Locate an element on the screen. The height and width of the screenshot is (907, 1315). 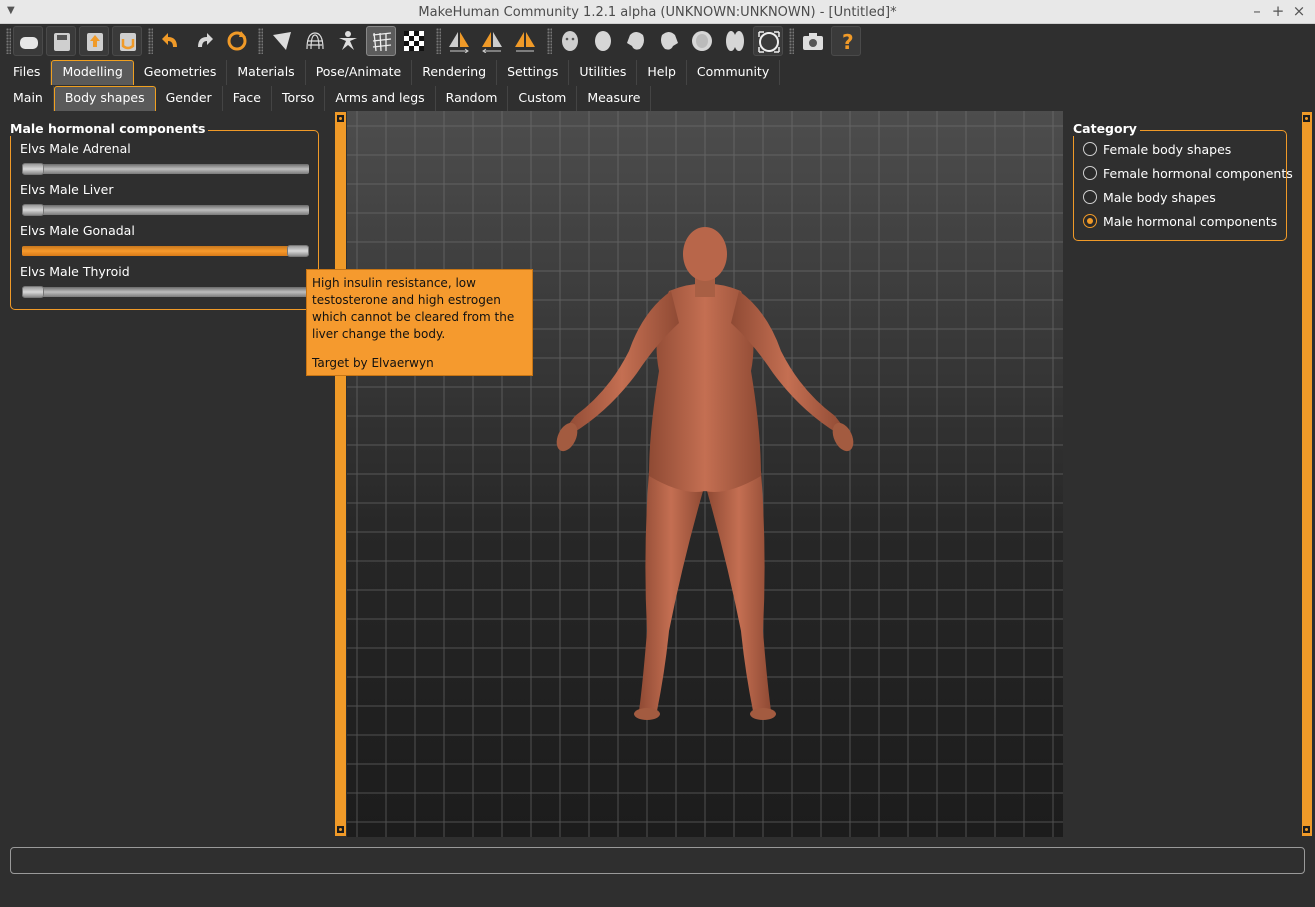
slider-liver is located at coordinates (165, 210).